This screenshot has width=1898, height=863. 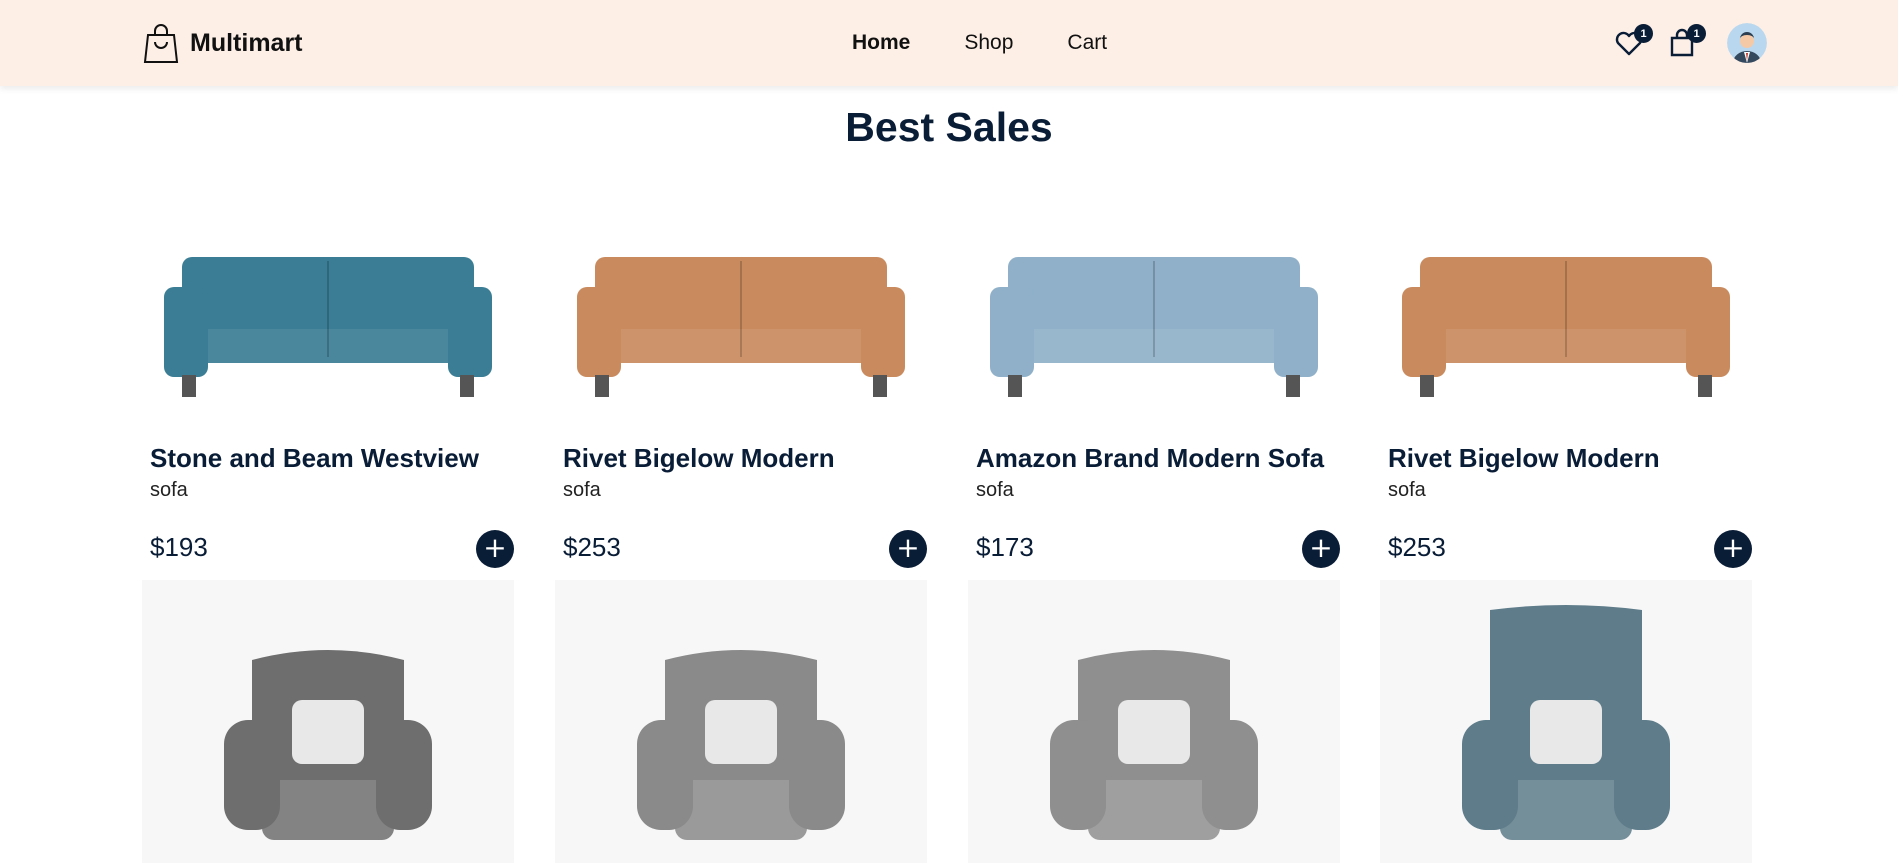 I want to click on user-avatar-icon, so click(x=1747, y=43).